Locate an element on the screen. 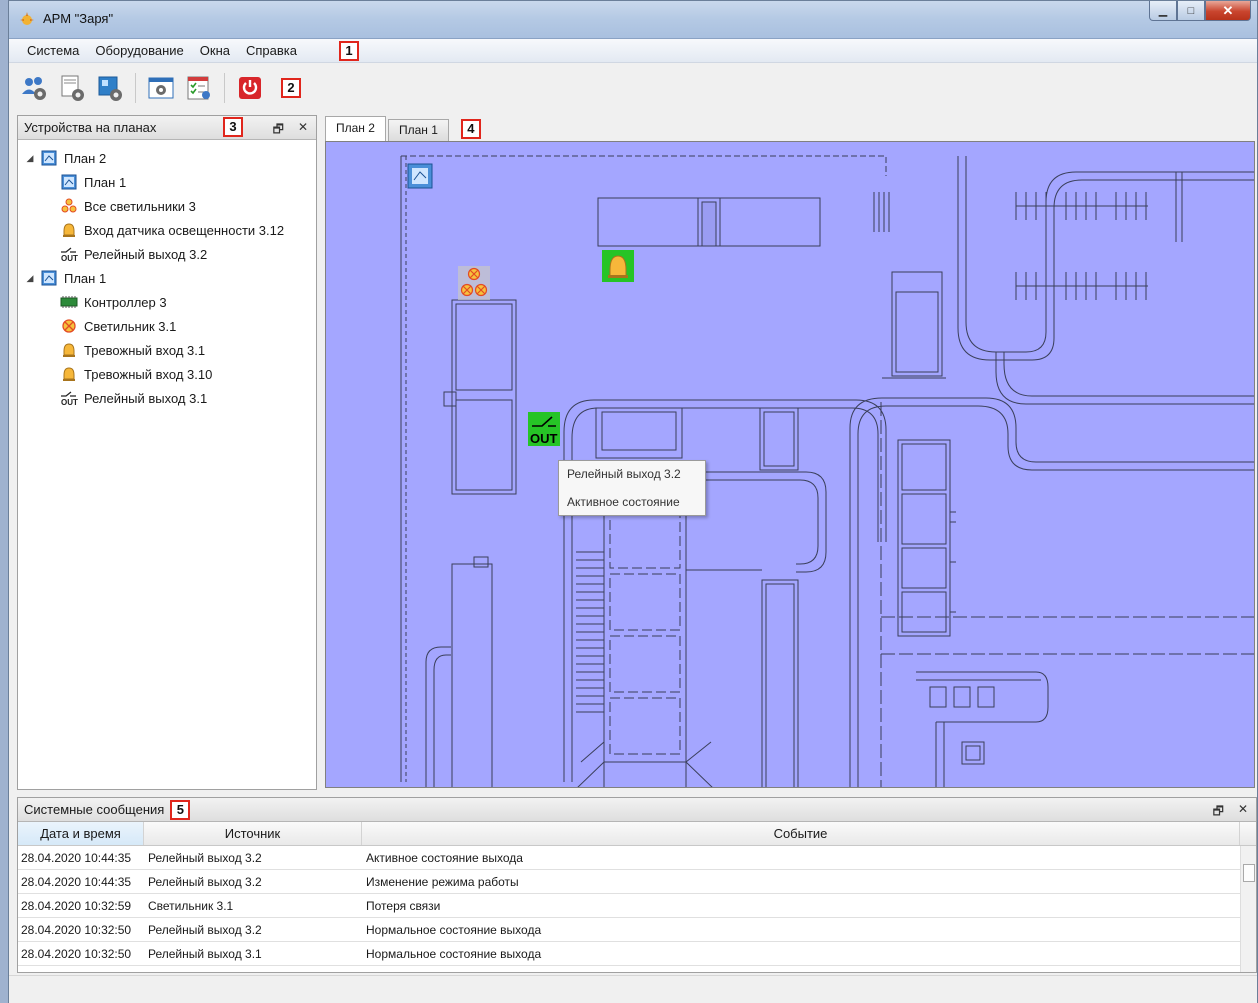 The height and width of the screenshot is (1003, 1258). menu-help: Справка is located at coordinates (271, 50).